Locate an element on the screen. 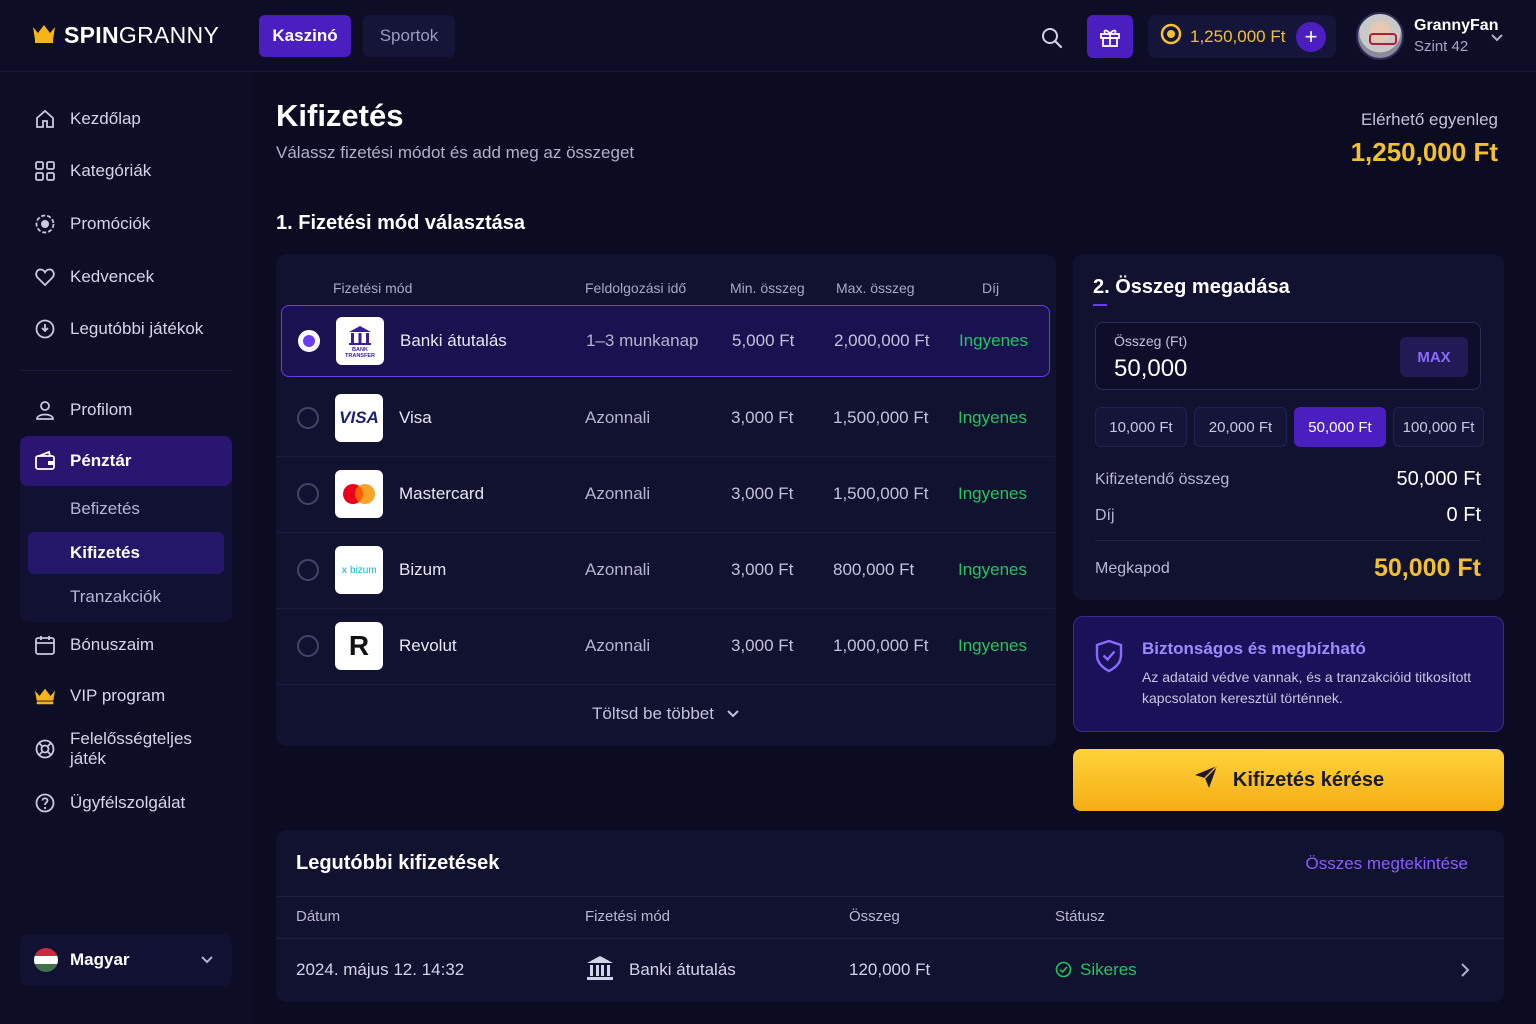 The width and height of the screenshot is (1536, 1024). receive-value: 50,000 Ft is located at coordinates (1427, 568).